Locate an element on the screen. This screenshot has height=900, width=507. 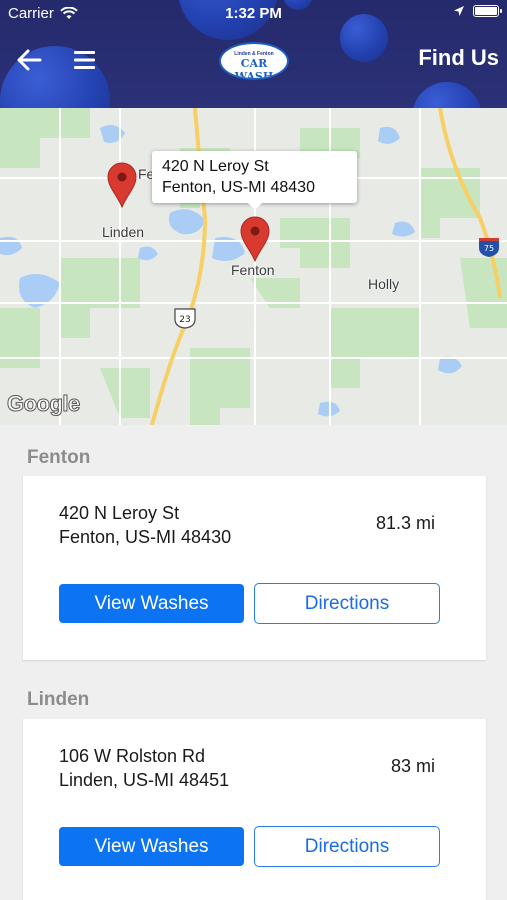
hamburger-menu-icon is located at coordinates (84, 60).